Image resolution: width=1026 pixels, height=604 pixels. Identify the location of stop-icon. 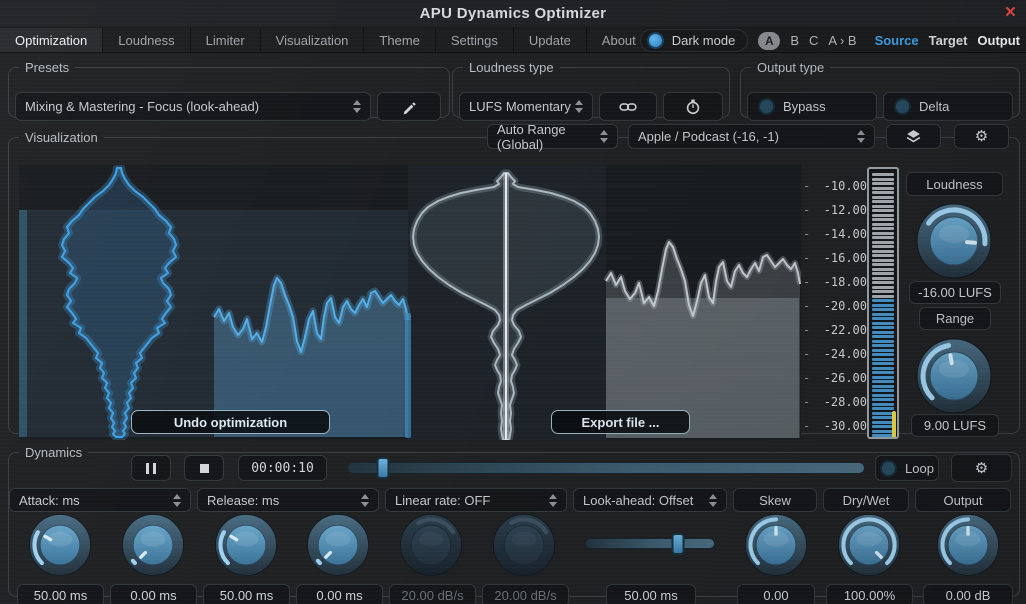
(204, 468).